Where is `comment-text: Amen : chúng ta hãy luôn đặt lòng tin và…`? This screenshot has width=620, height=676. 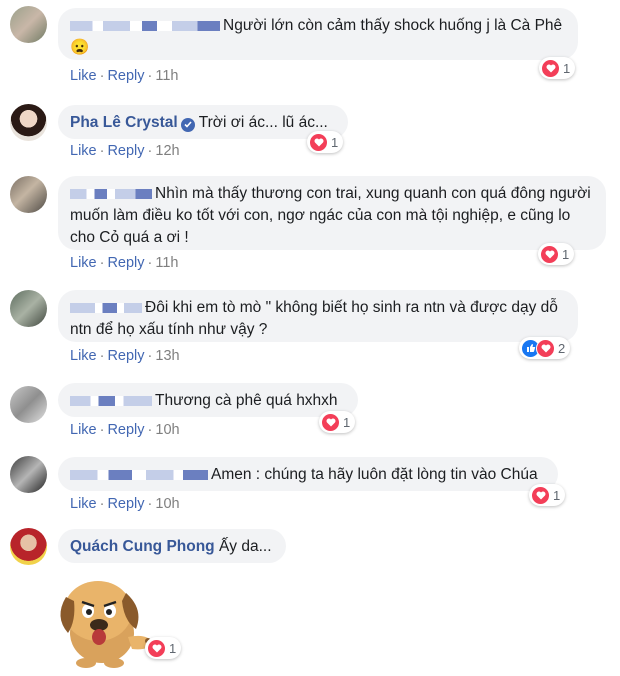
comment-text: Amen : chúng ta hãy luôn đặt lòng tin và… is located at coordinates (374, 474).